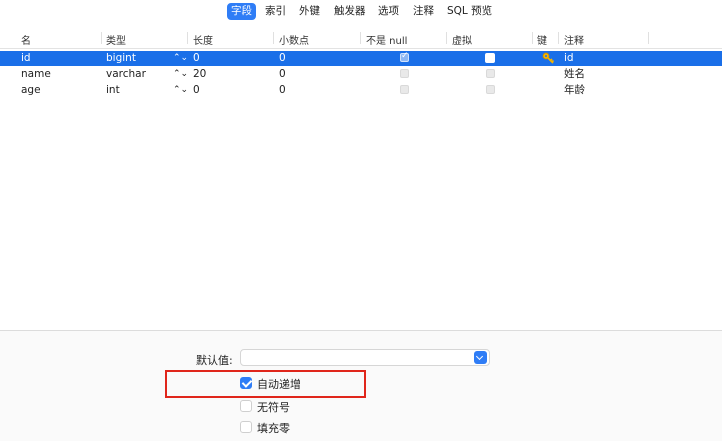 The image size is (722, 441). I want to click on column-header-name: 名, so click(26, 39).